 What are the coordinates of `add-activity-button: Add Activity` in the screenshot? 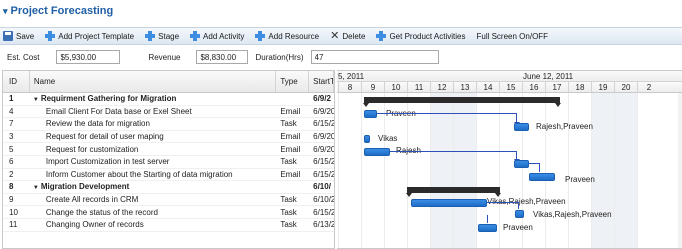 It's located at (217, 36).